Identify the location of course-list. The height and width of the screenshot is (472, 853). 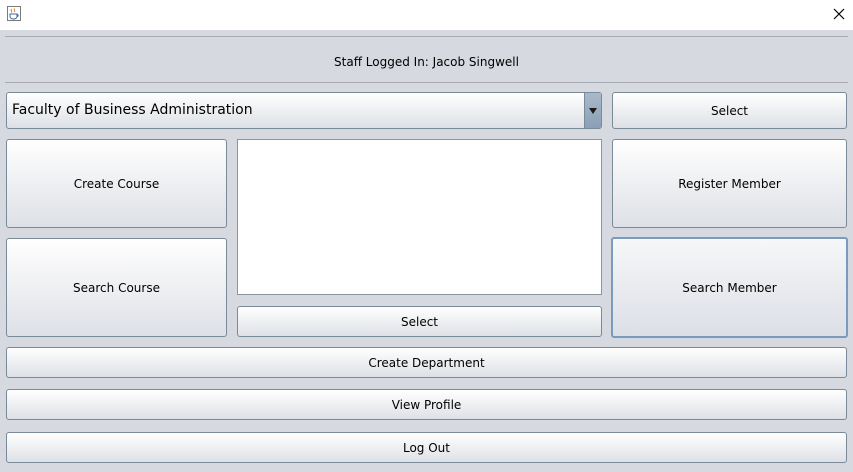
(419, 217).